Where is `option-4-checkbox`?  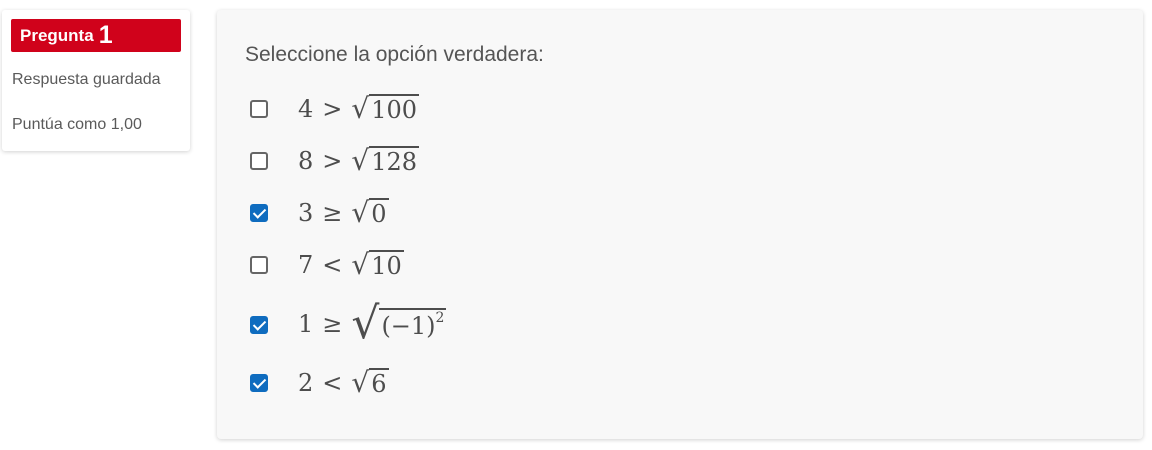
option-4-checkbox is located at coordinates (259, 325).